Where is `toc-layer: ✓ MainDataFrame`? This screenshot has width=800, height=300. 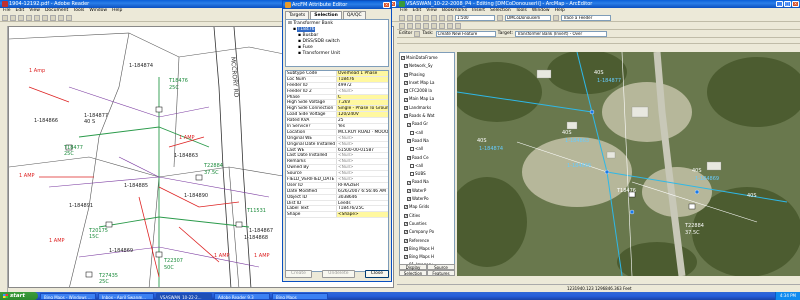
toc-layer: ✓ MainDataFrame is located at coordinates (427, 58).